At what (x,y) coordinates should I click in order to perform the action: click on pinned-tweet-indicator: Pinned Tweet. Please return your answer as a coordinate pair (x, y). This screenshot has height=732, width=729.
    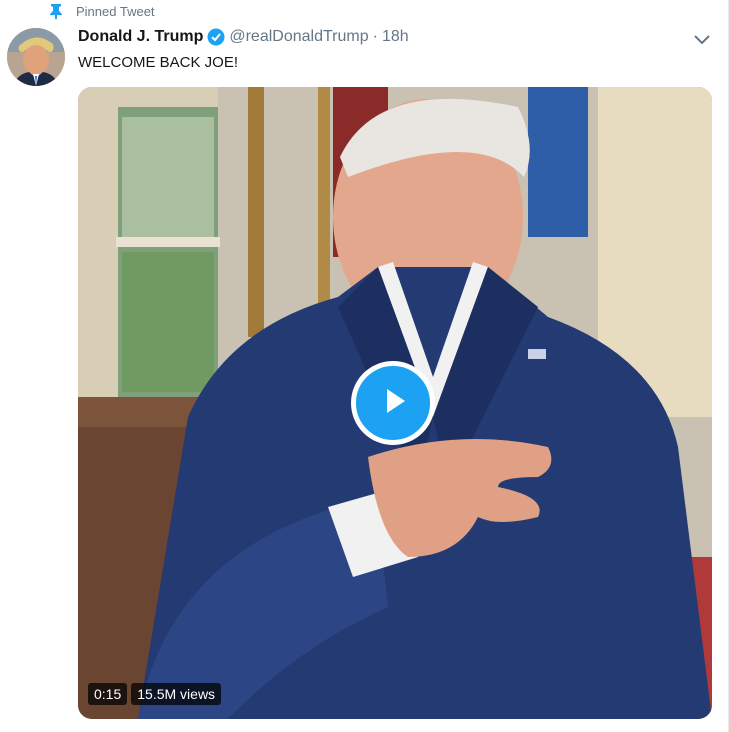
    Looking at the image, I should click on (102, 11).